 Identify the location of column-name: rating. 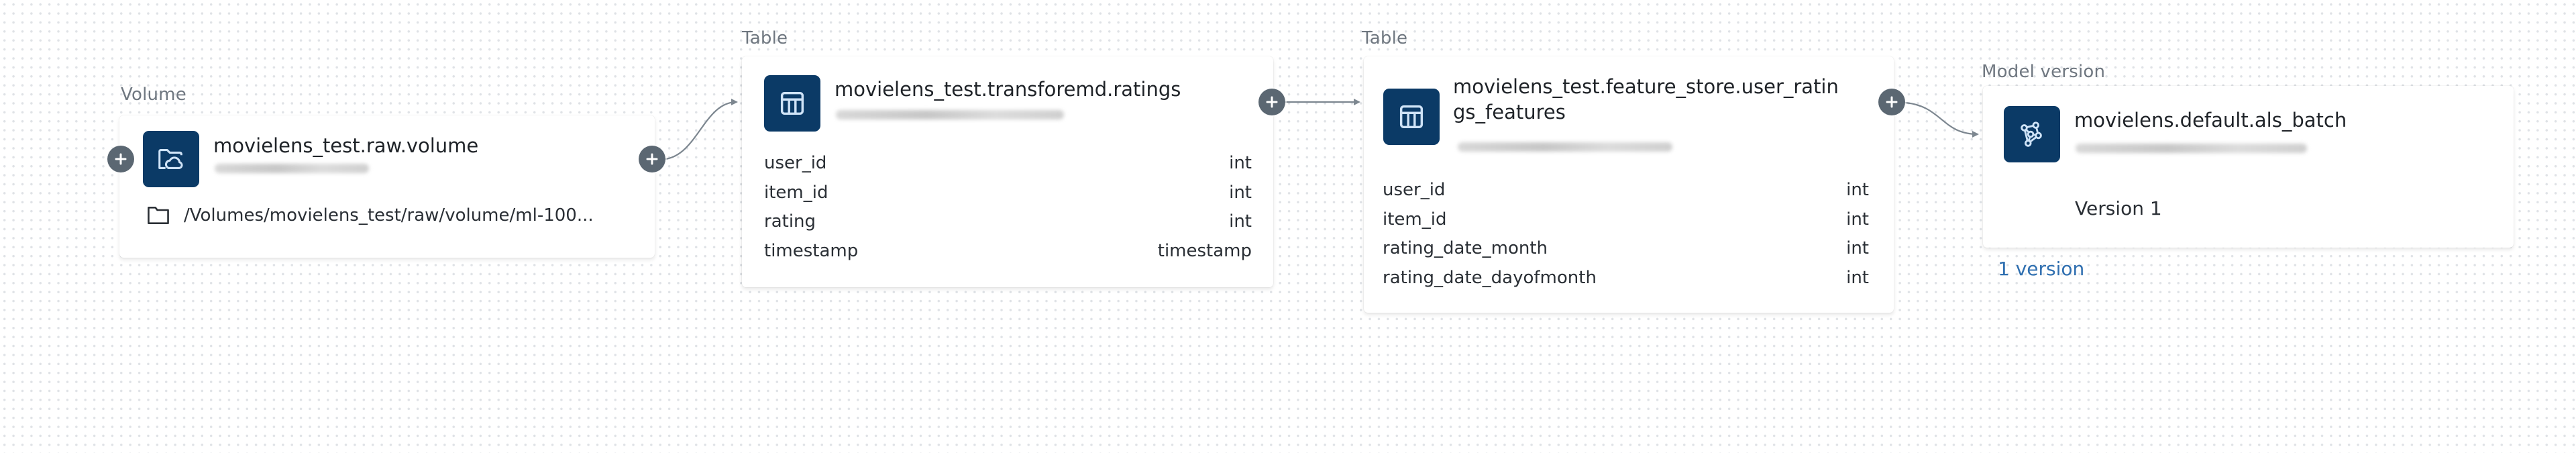
(790, 221).